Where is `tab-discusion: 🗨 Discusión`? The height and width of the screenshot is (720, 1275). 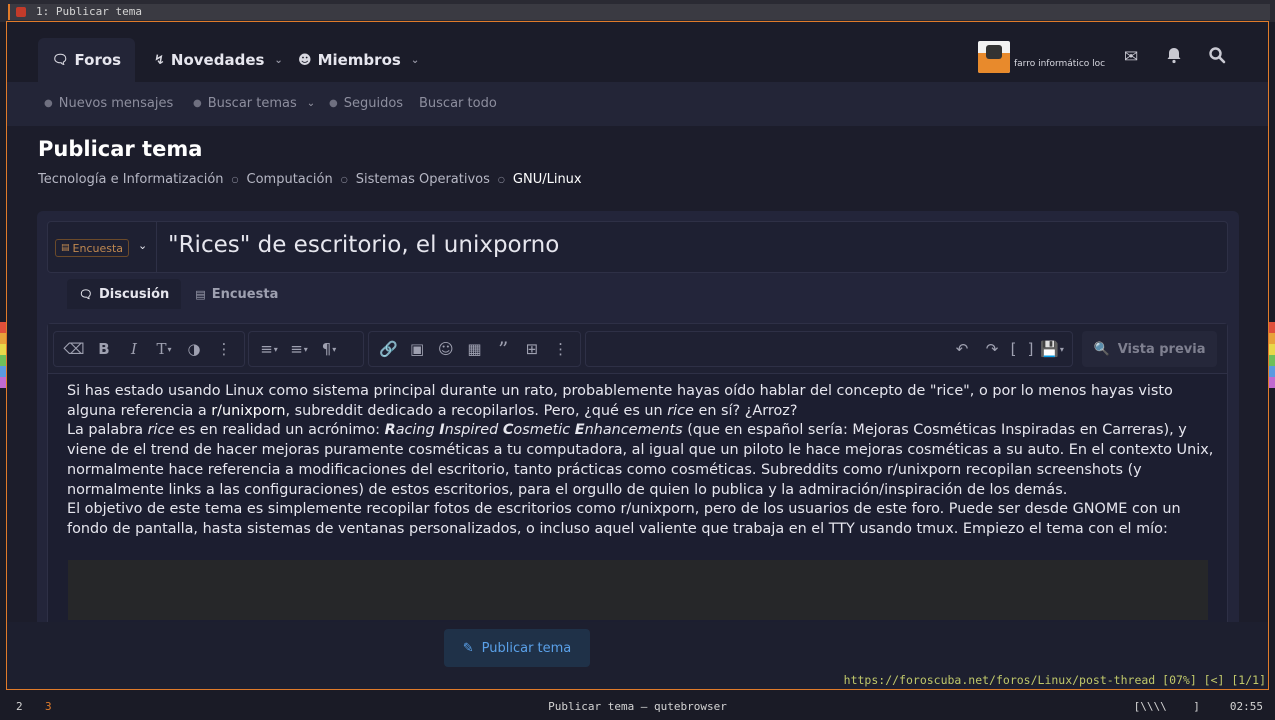
tab-discusion: 🗨 Discusión is located at coordinates (124, 294).